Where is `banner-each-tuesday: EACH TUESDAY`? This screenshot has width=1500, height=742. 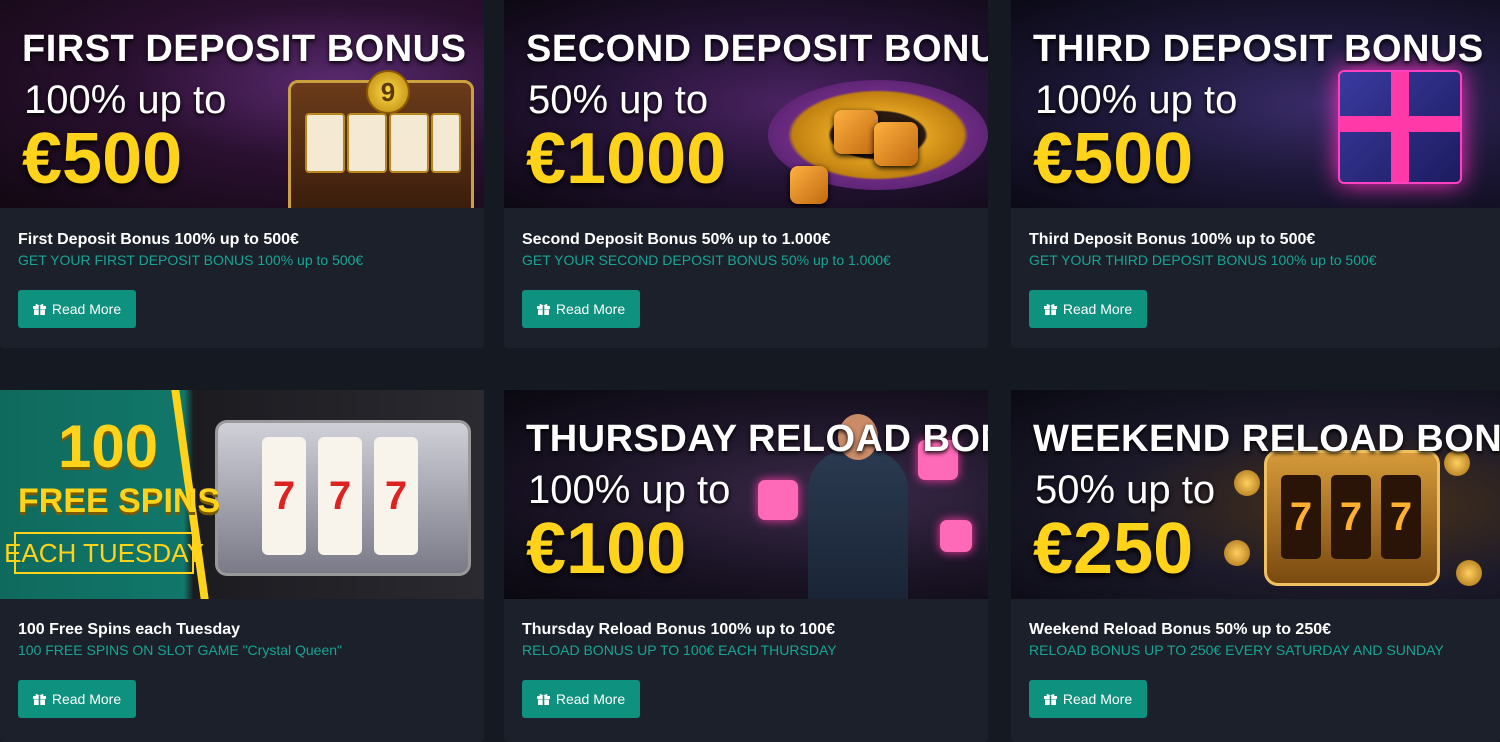
banner-each-tuesday: EACH TUESDAY is located at coordinates (104, 553).